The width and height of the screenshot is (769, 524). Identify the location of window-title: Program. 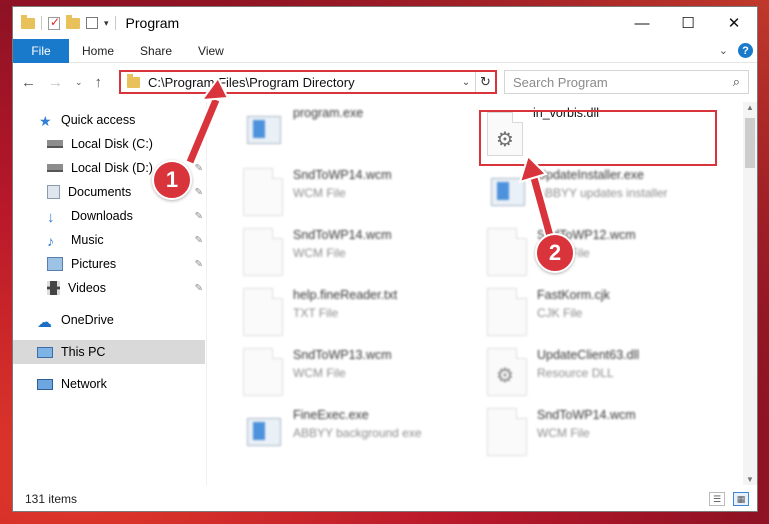
(152, 23).